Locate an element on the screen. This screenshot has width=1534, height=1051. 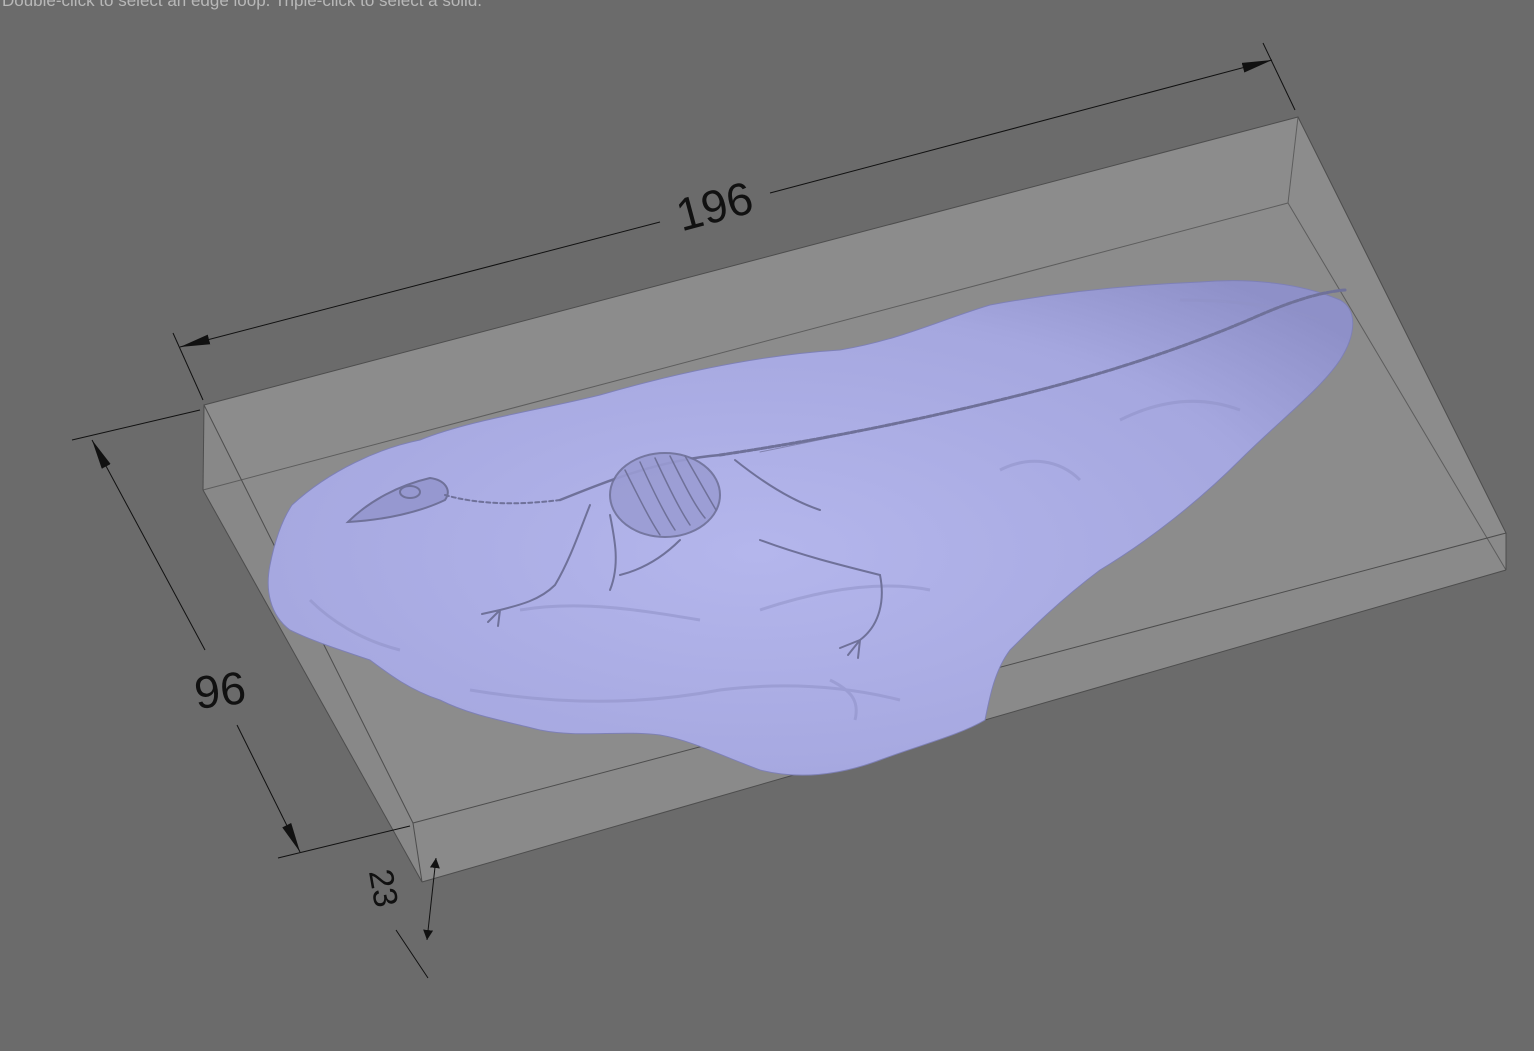
height-extension is located at coordinates (412, 954).